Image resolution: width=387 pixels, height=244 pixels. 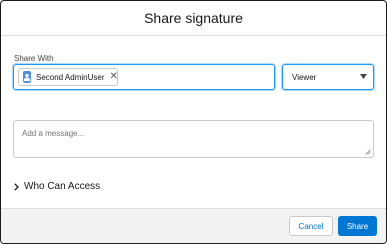 I want to click on recipient-name: Second AdminUser, so click(x=70, y=77).